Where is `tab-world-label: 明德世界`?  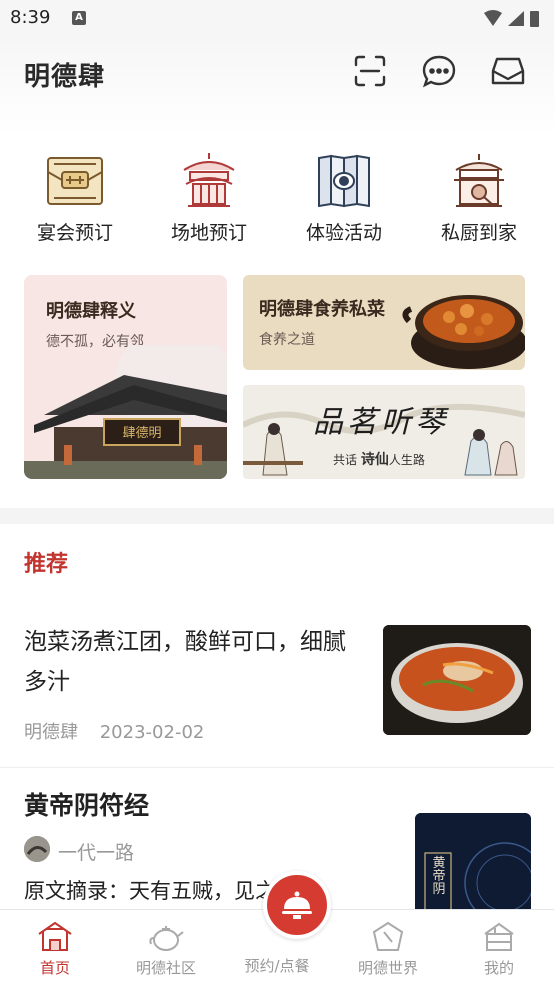 tab-world-label: 明德世界 is located at coordinates (387, 968).